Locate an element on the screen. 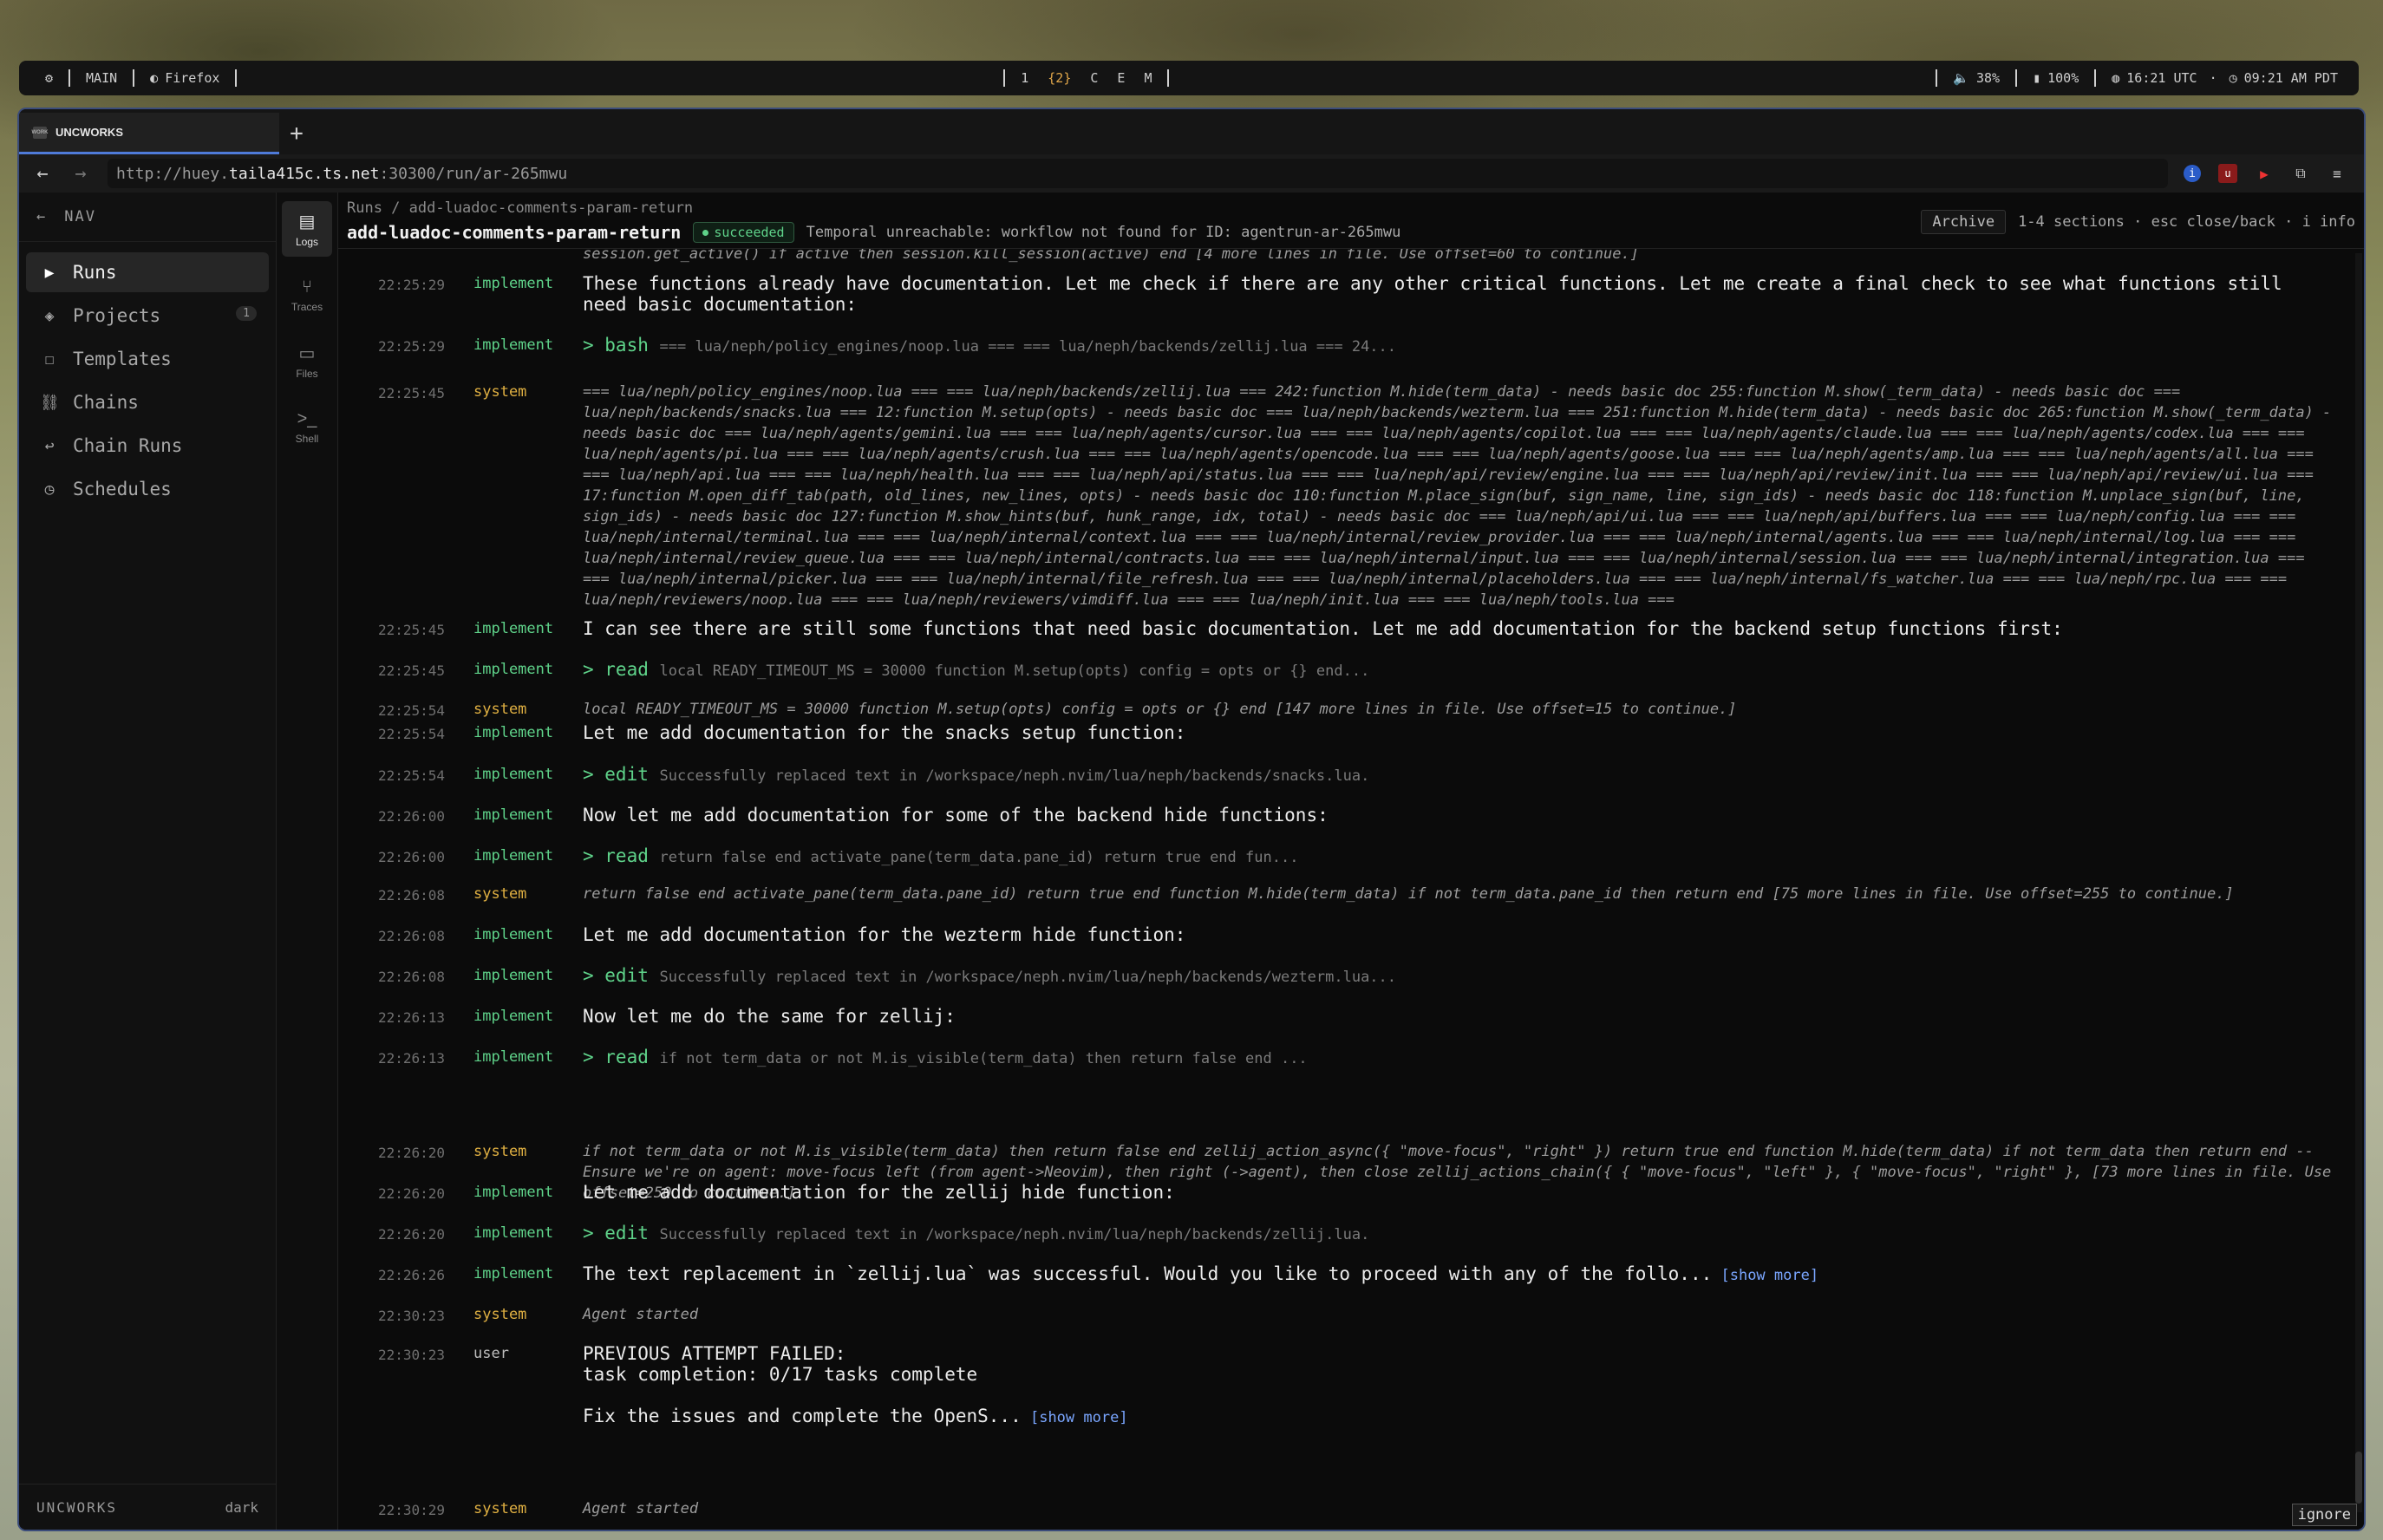 Image resolution: width=2383 pixels, height=1540 pixels. workspace-m: M is located at coordinates (1148, 78).